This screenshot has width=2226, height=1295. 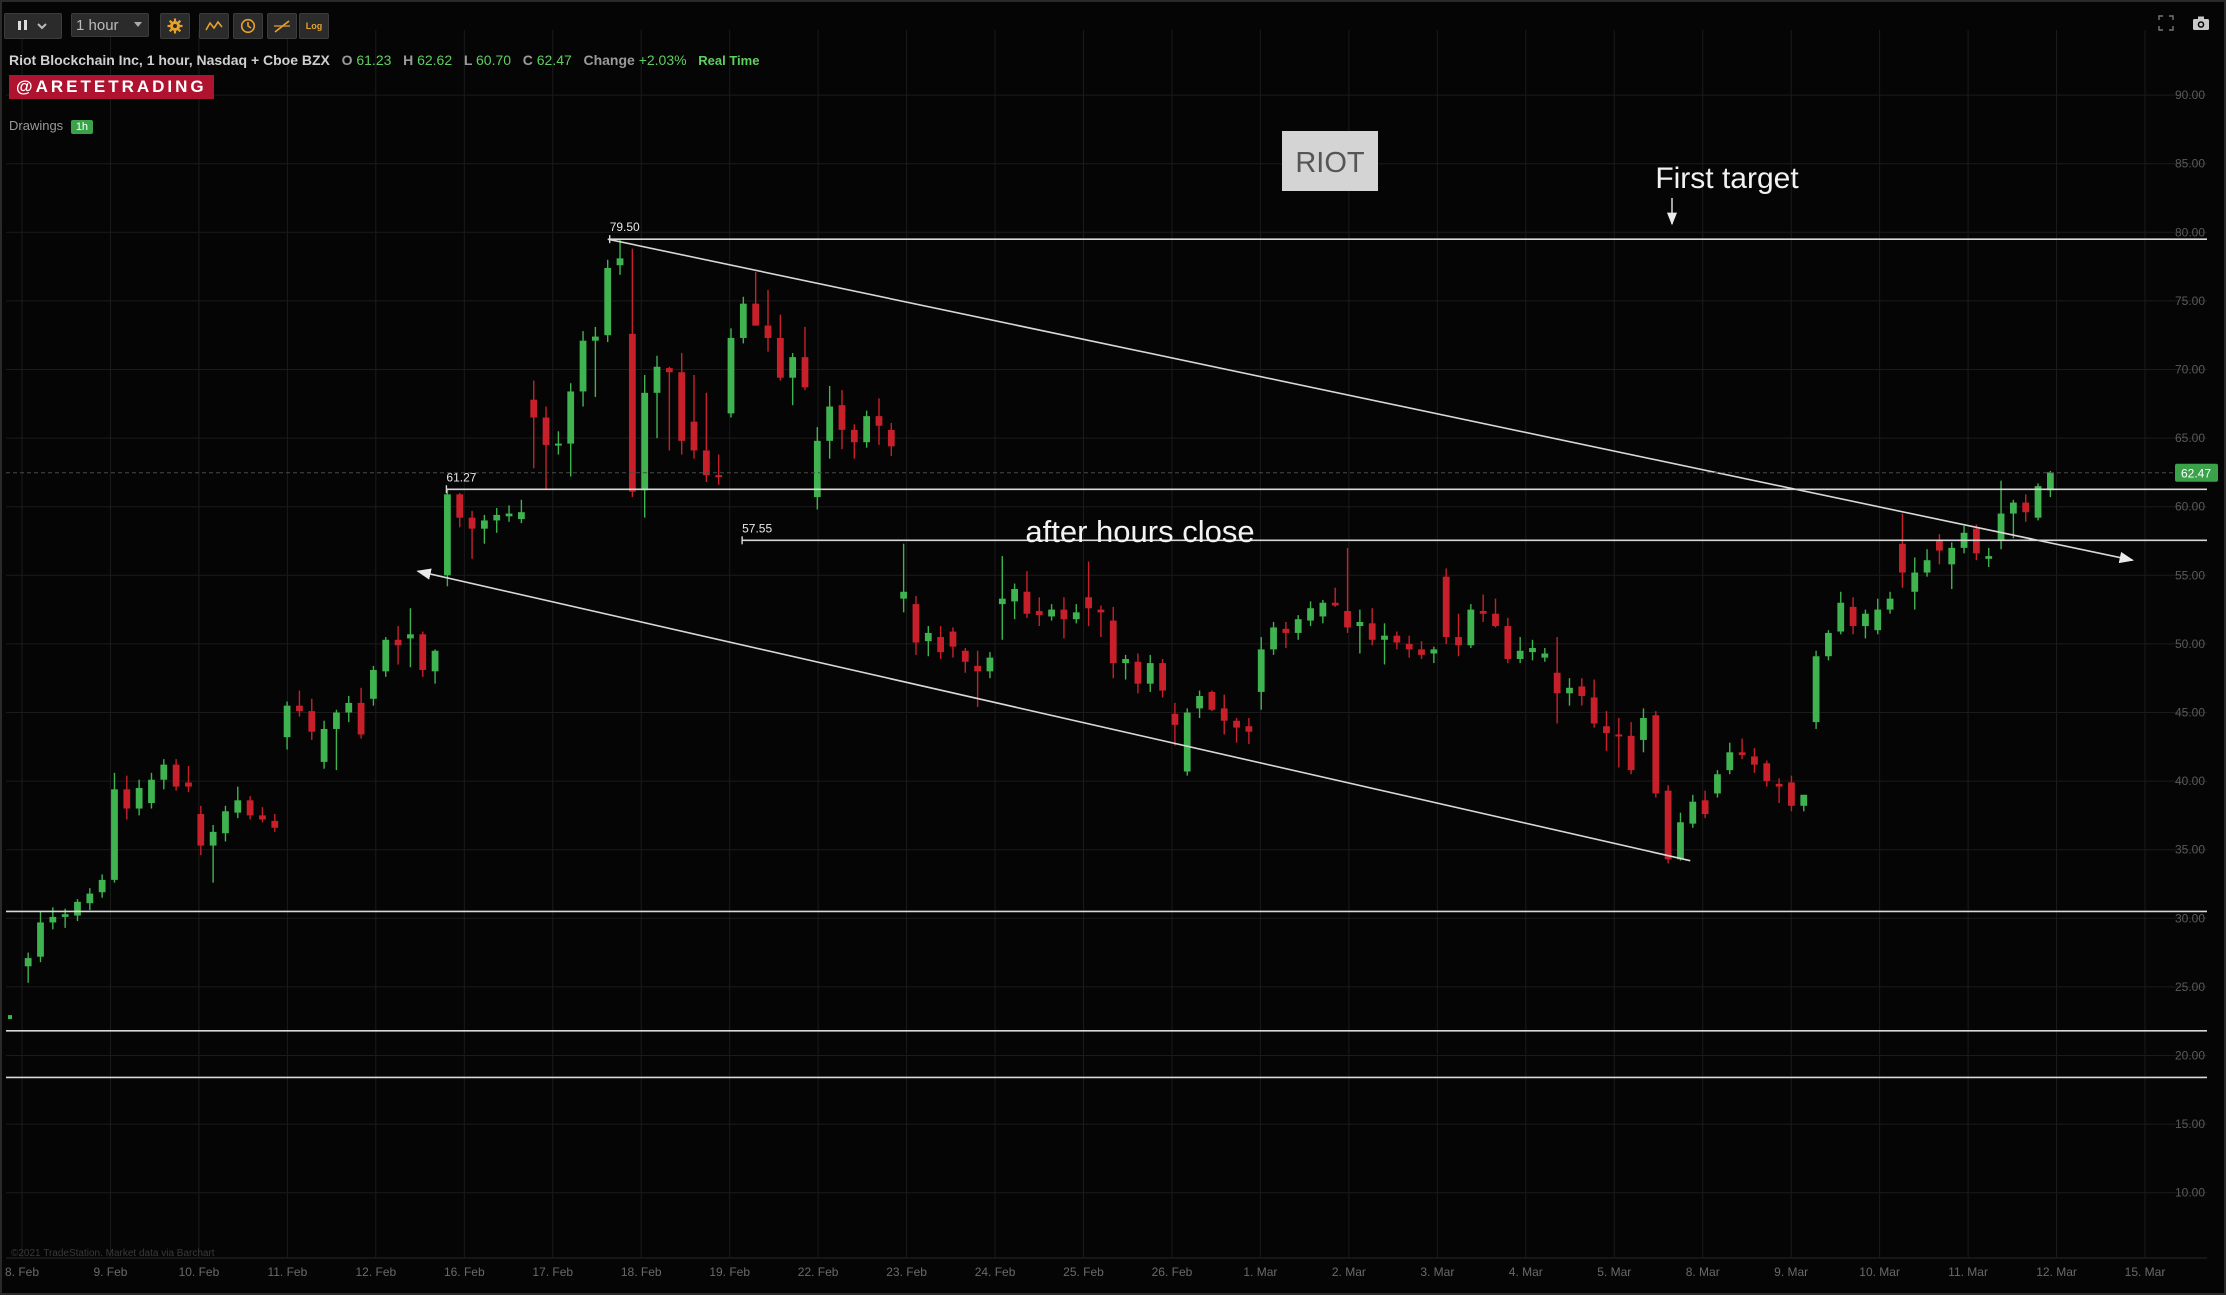 I want to click on clock-icon, so click(x=248, y=26).